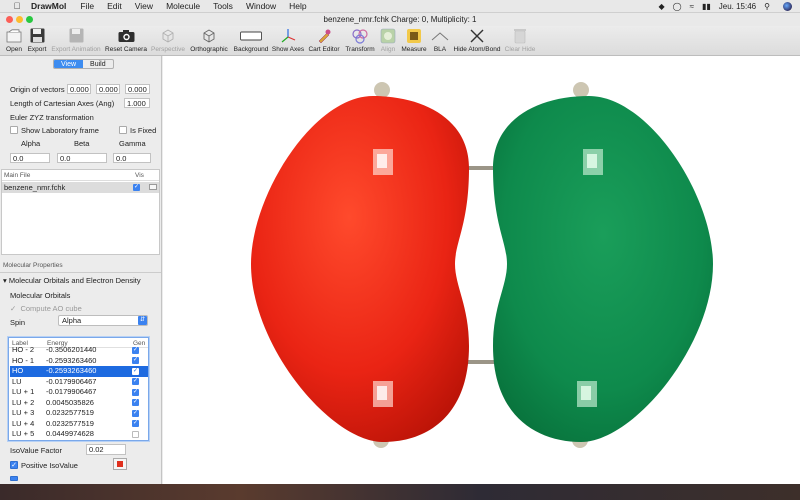  I want to click on folder-icon, so click(14, 35).